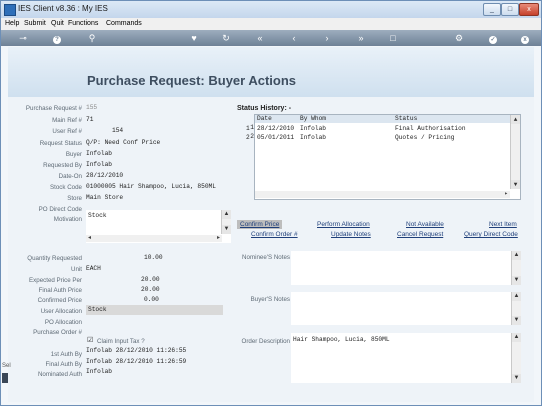 This screenshot has width=542, height=406. Describe the element at coordinates (351, 234) in the screenshot. I see `update-notes-link: Update Notes` at that location.